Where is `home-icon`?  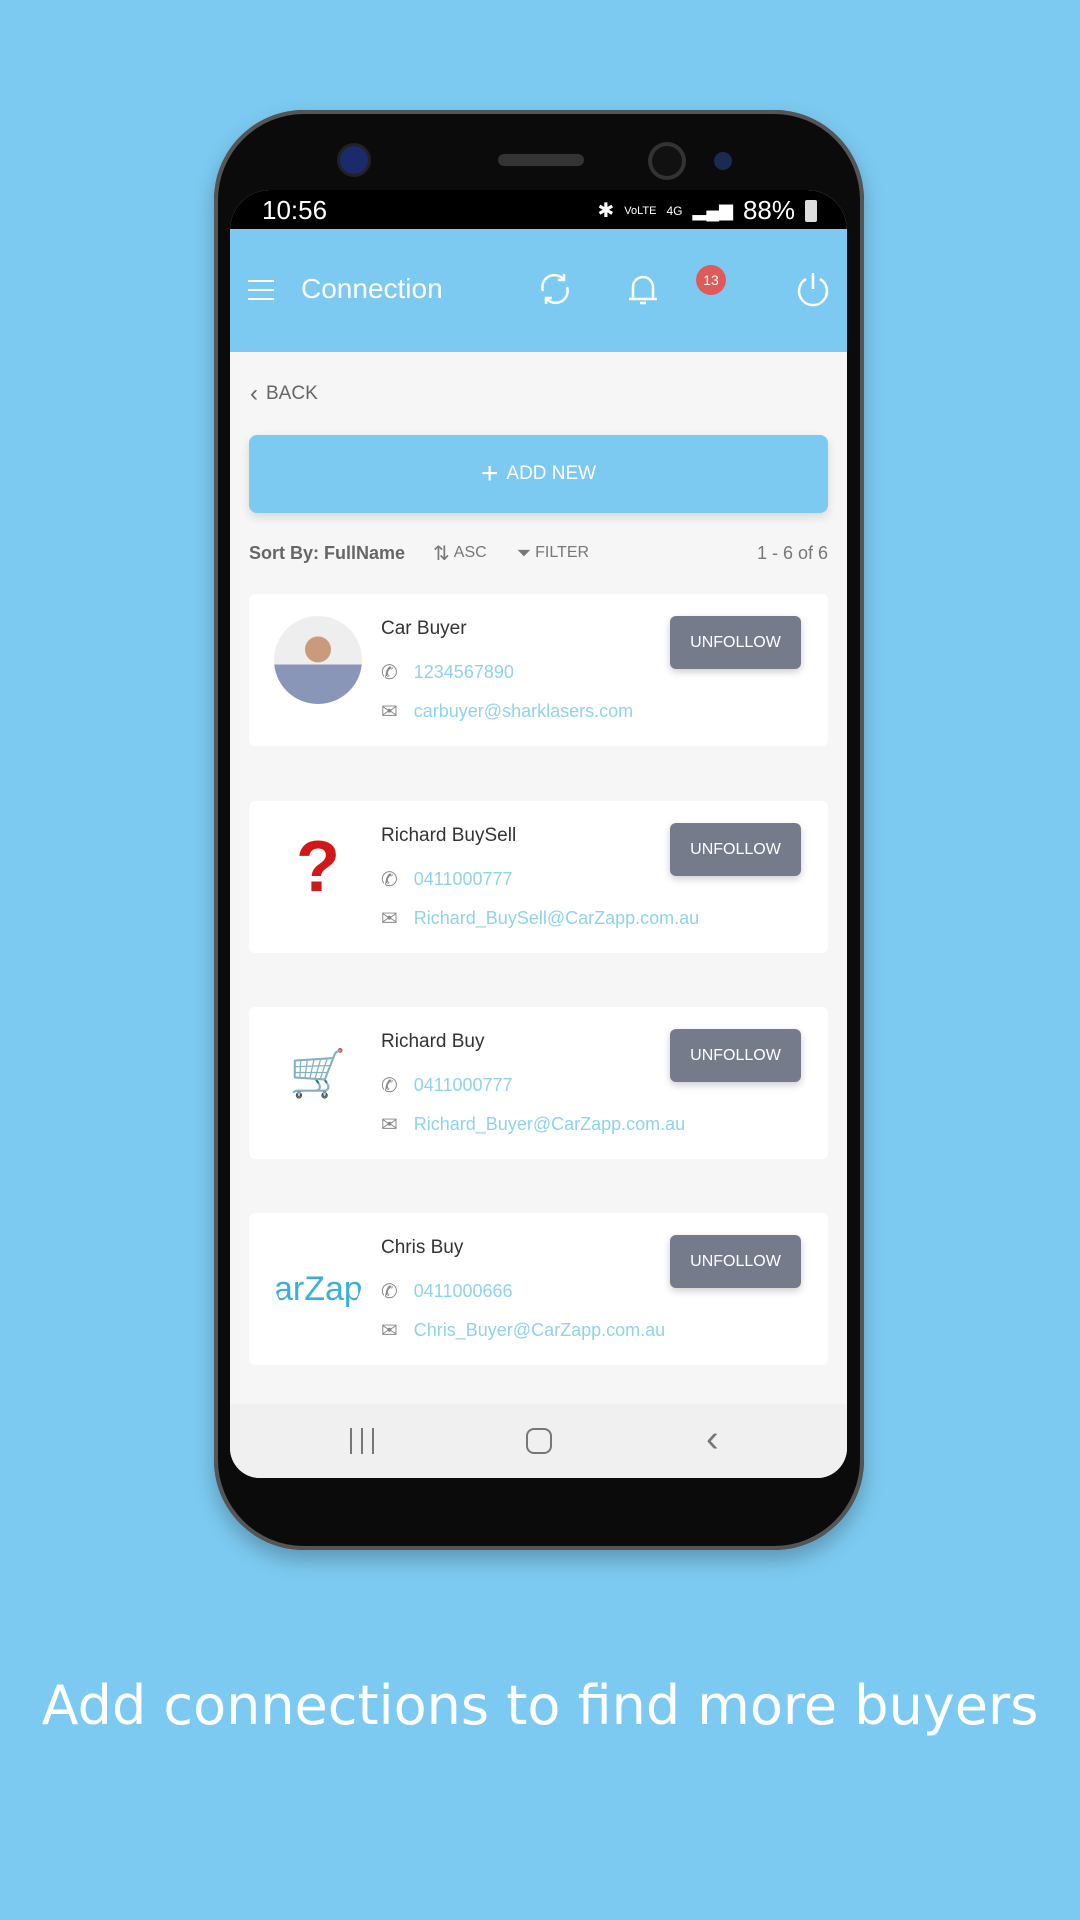
home-icon is located at coordinates (539, 1441).